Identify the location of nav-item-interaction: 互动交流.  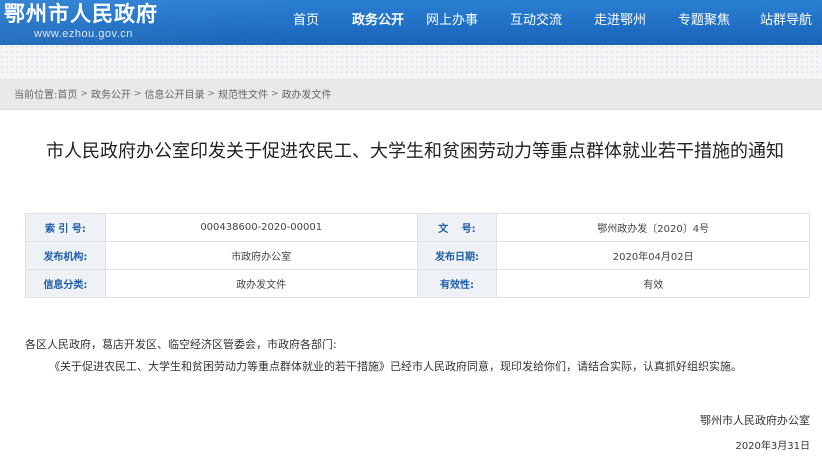
(536, 22).